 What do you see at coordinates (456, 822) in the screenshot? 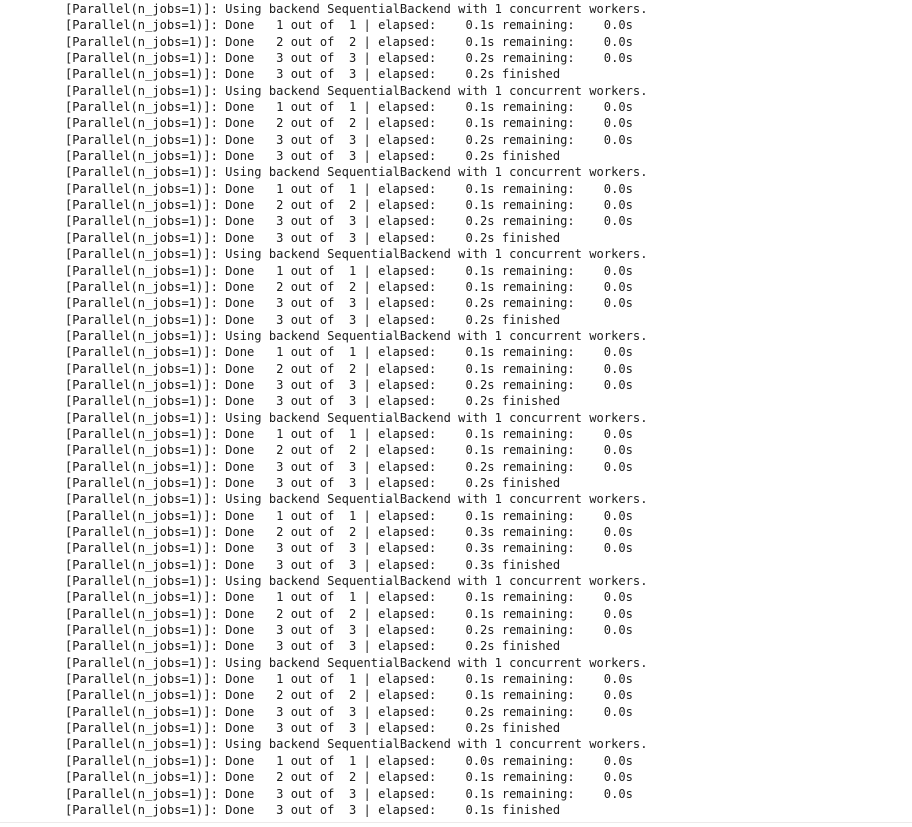
I see `bottom-separator-rule` at bounding box center [456, 822].